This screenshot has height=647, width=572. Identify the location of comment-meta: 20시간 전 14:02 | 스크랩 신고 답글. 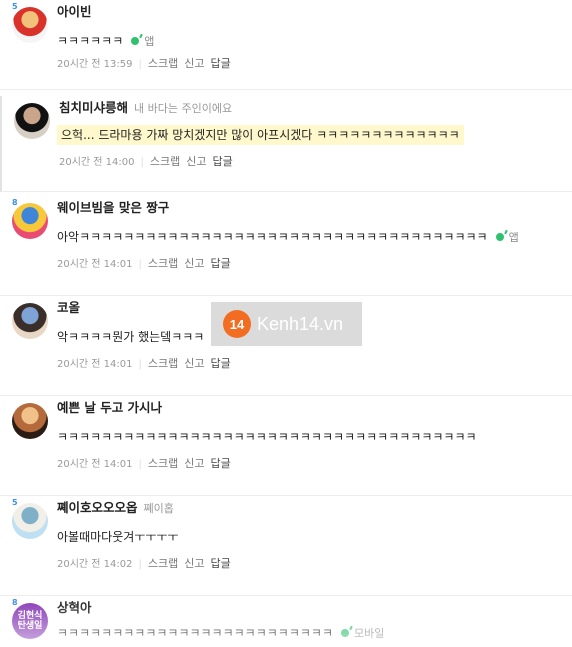
(147, 564).